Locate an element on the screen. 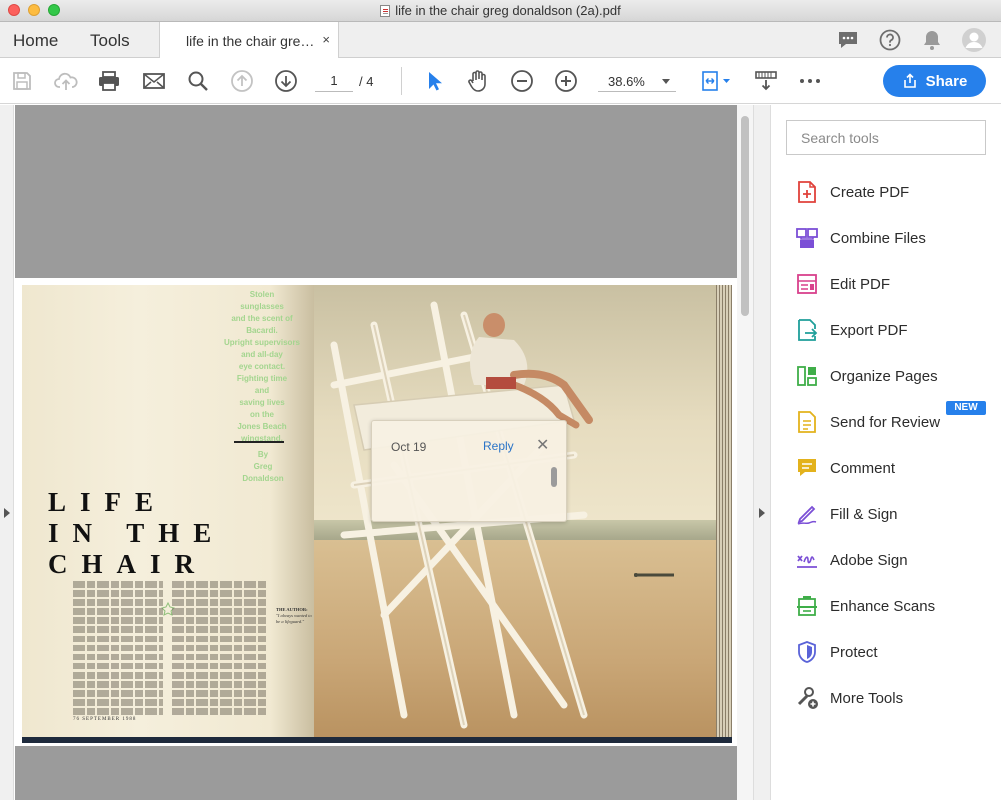 The height and width of the screenshot is (800, 1001). share-button: Share is located at coordinates (934, 81).